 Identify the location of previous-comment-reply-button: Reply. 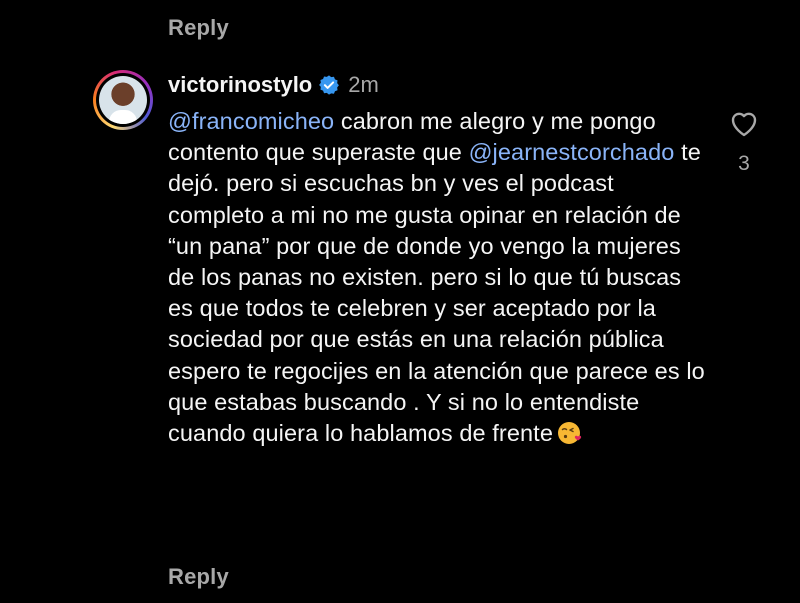
(198, 28).